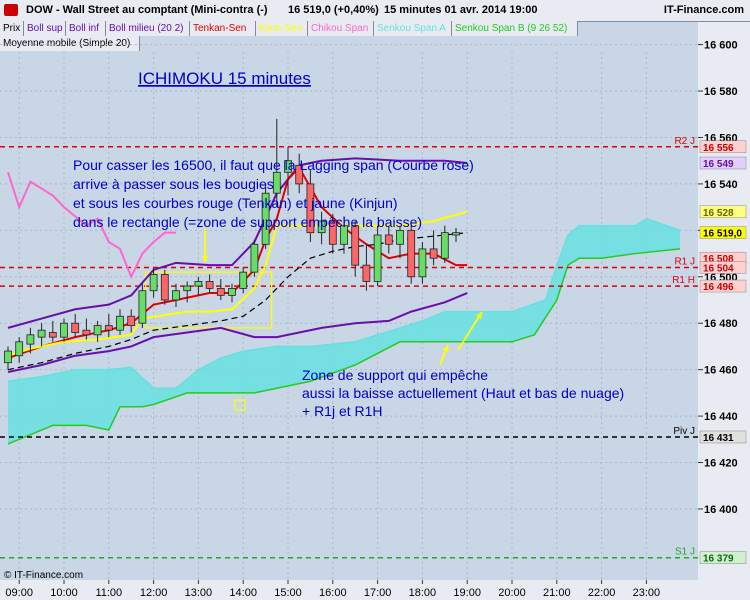 The width and height of the screenshot is (750, 600). Describe the element at coordinates (467, 593) in the screenshot. I see `x-tick-label: 19:00` at that location.